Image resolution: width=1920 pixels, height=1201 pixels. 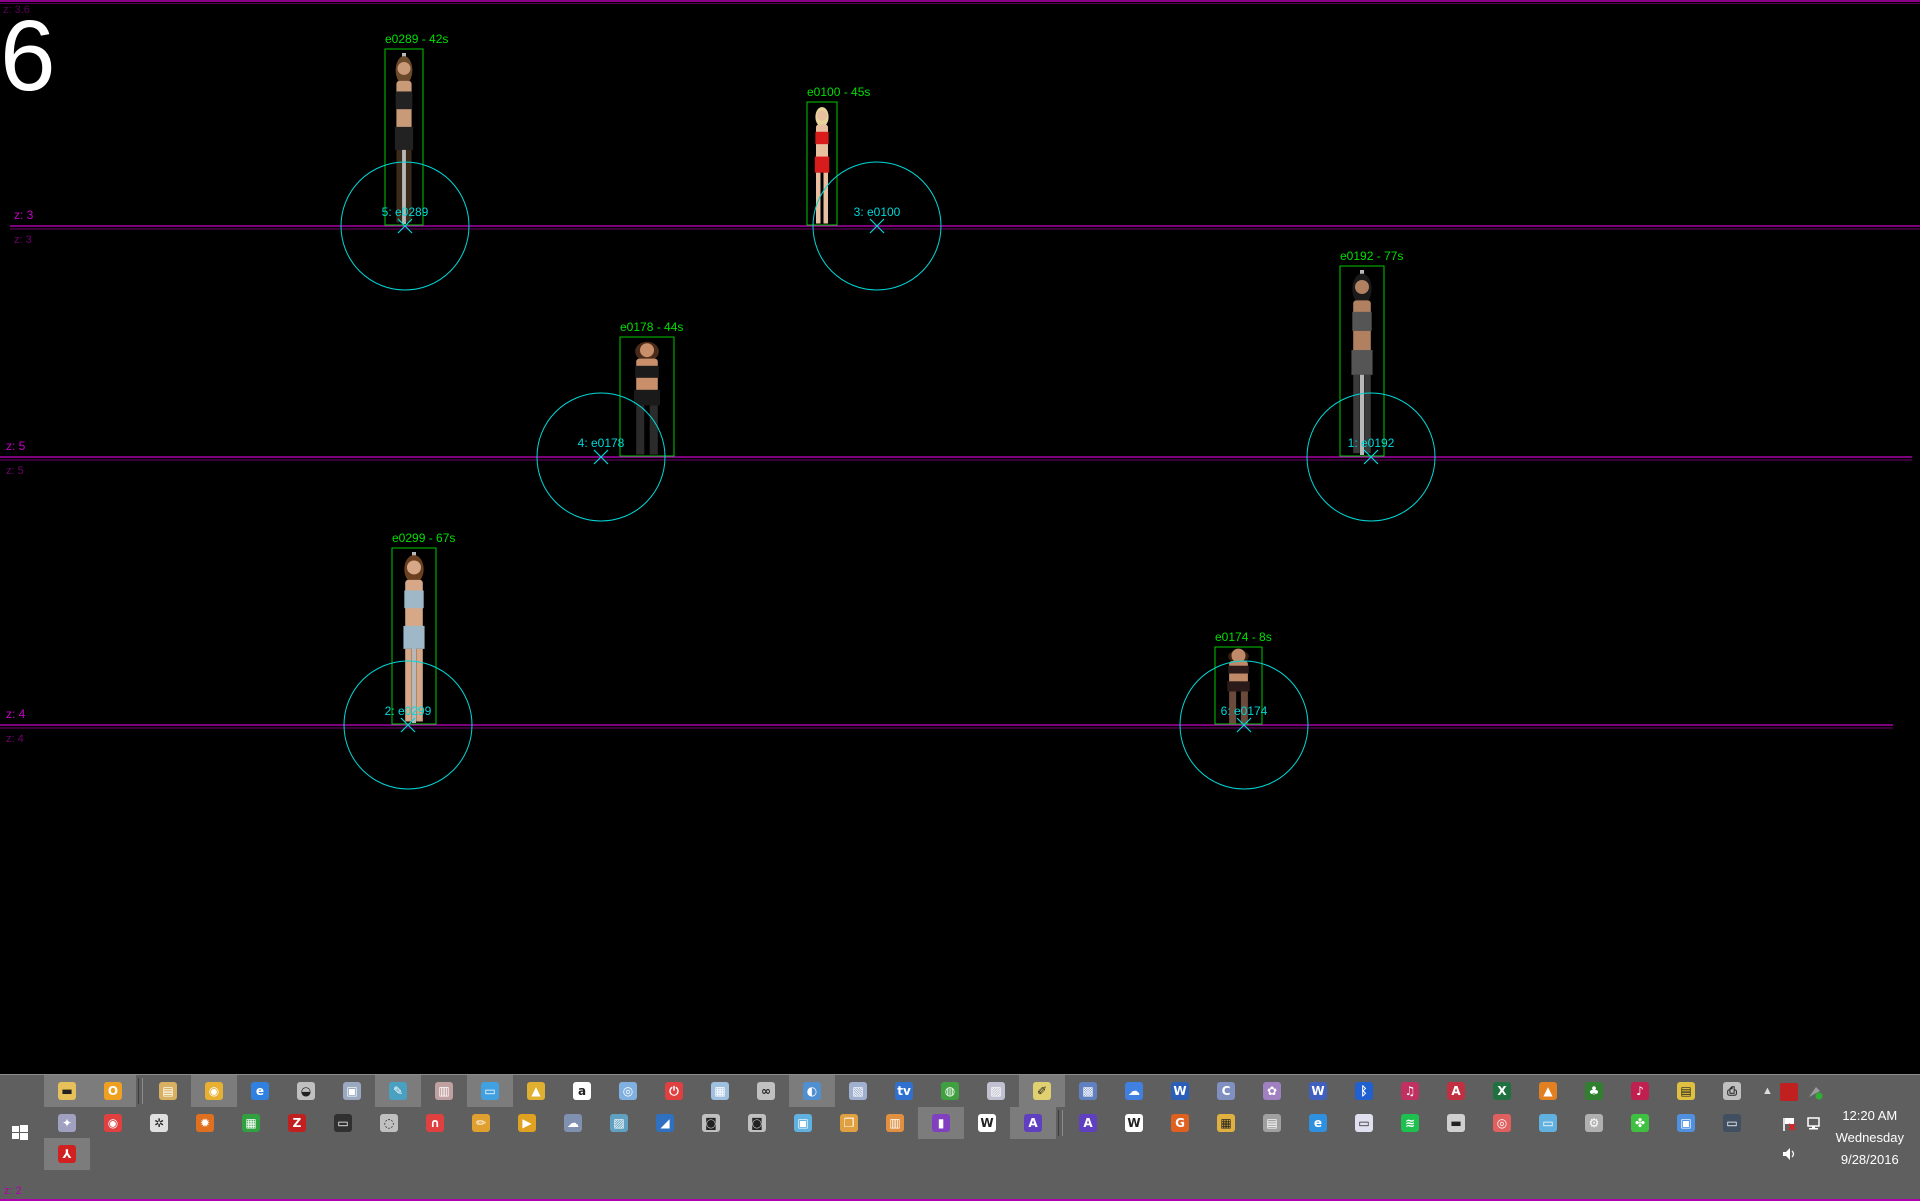 I want to click on robot-icon: ▣, so click(x=1686, y=1123).